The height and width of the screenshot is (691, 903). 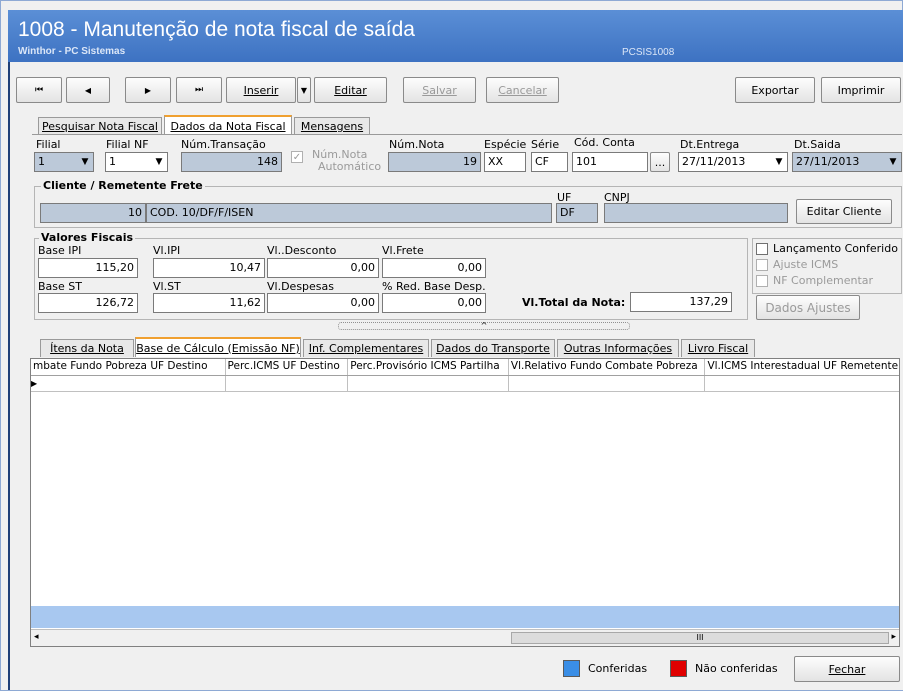 I want to click on especie-label: Espécie, so click(x=505, y=144).